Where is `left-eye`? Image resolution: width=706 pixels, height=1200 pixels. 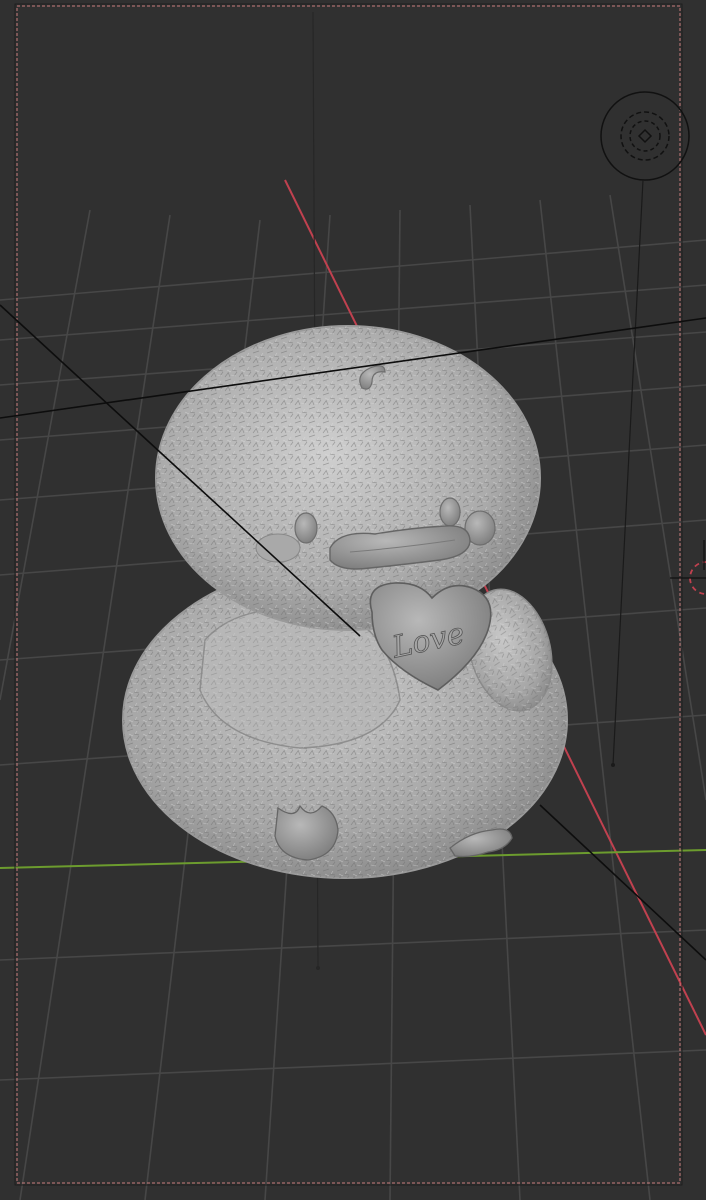 left-eye is located at coordinates (306, 528).